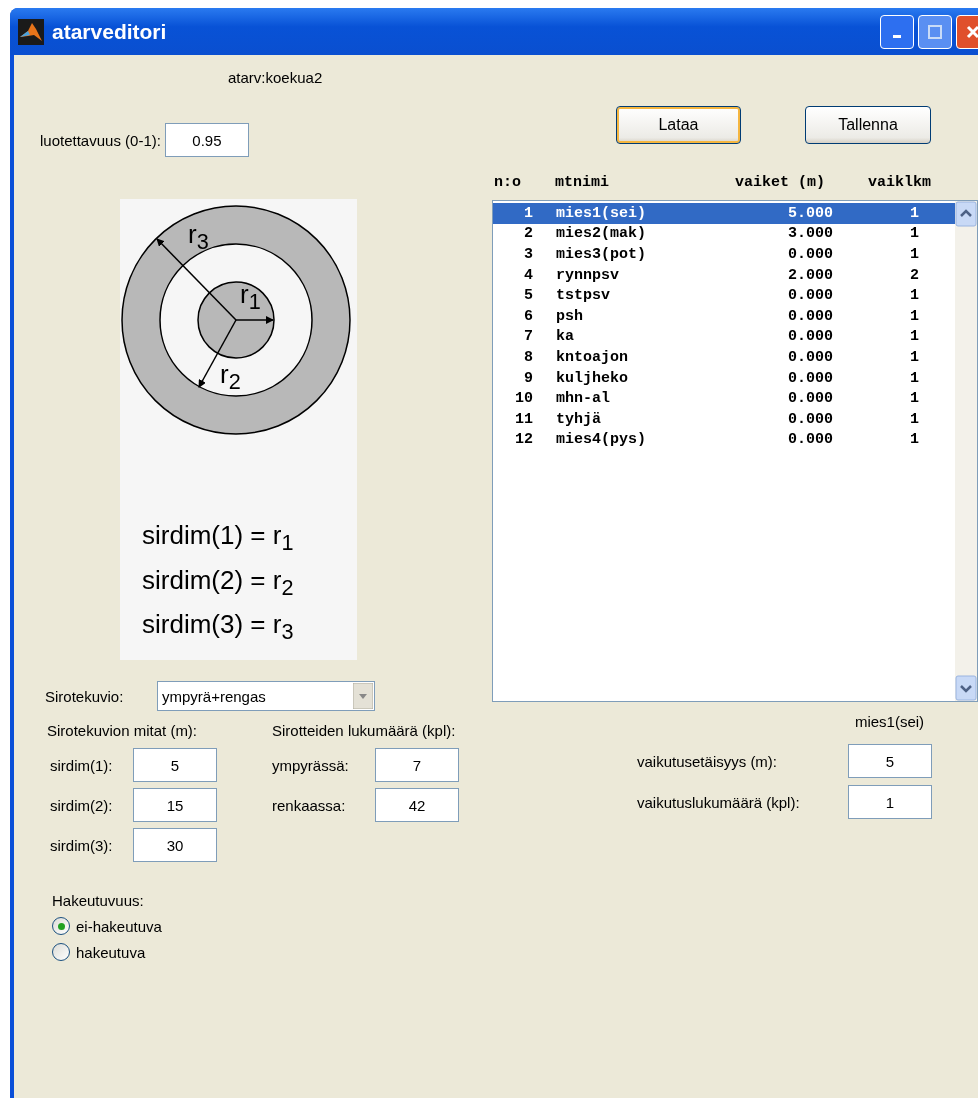 This screenshot has height=1098, width=978. What do you see at coordinates (724, 440) in the screenshot?
I see `list-row: 12 mies4(pys) 0.000 1` at bounding box center [724, 440].